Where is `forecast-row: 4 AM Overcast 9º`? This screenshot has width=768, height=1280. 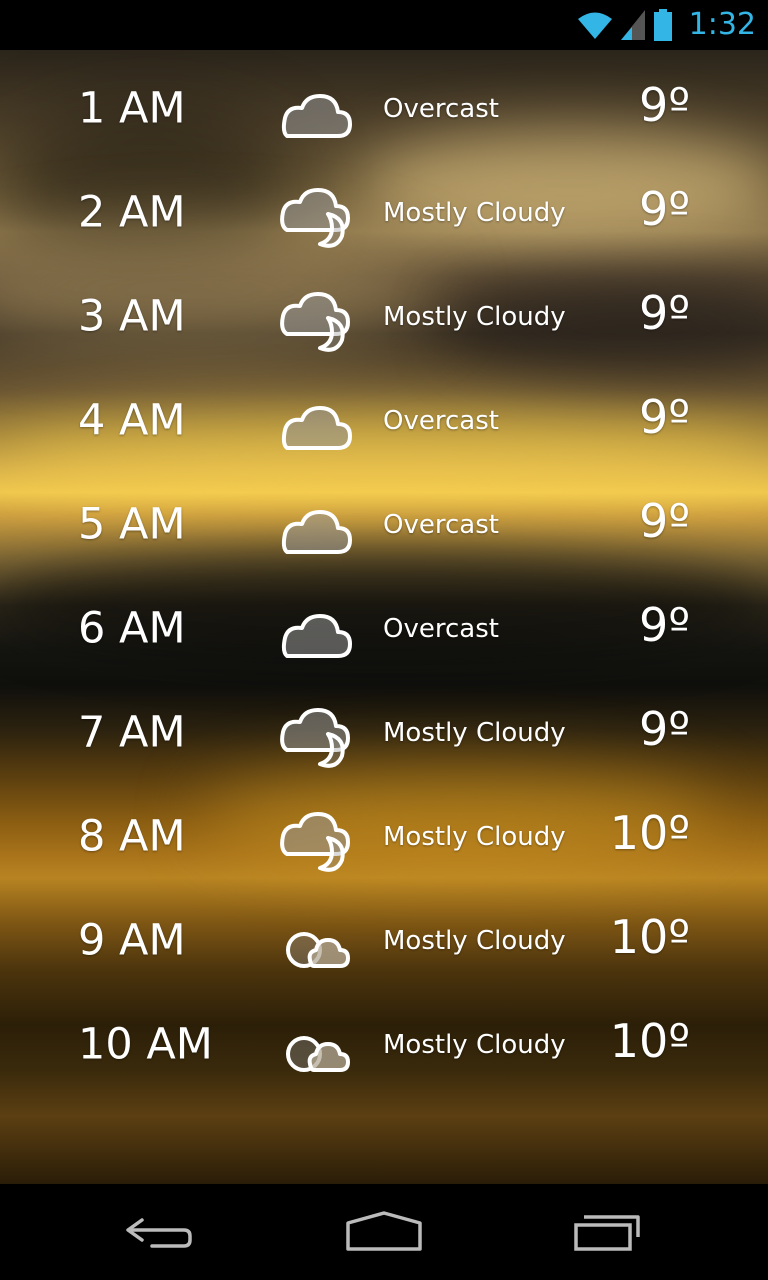
forecast-row: 4 AM Overcast 9º is located at coordinates (384, 414).